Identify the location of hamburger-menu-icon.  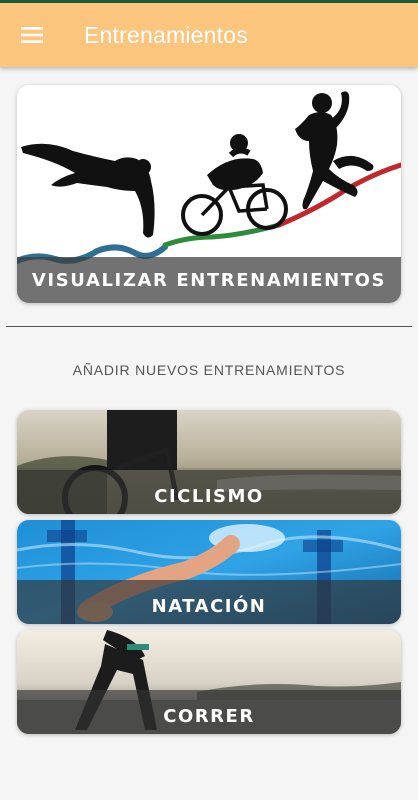
(32, 35).